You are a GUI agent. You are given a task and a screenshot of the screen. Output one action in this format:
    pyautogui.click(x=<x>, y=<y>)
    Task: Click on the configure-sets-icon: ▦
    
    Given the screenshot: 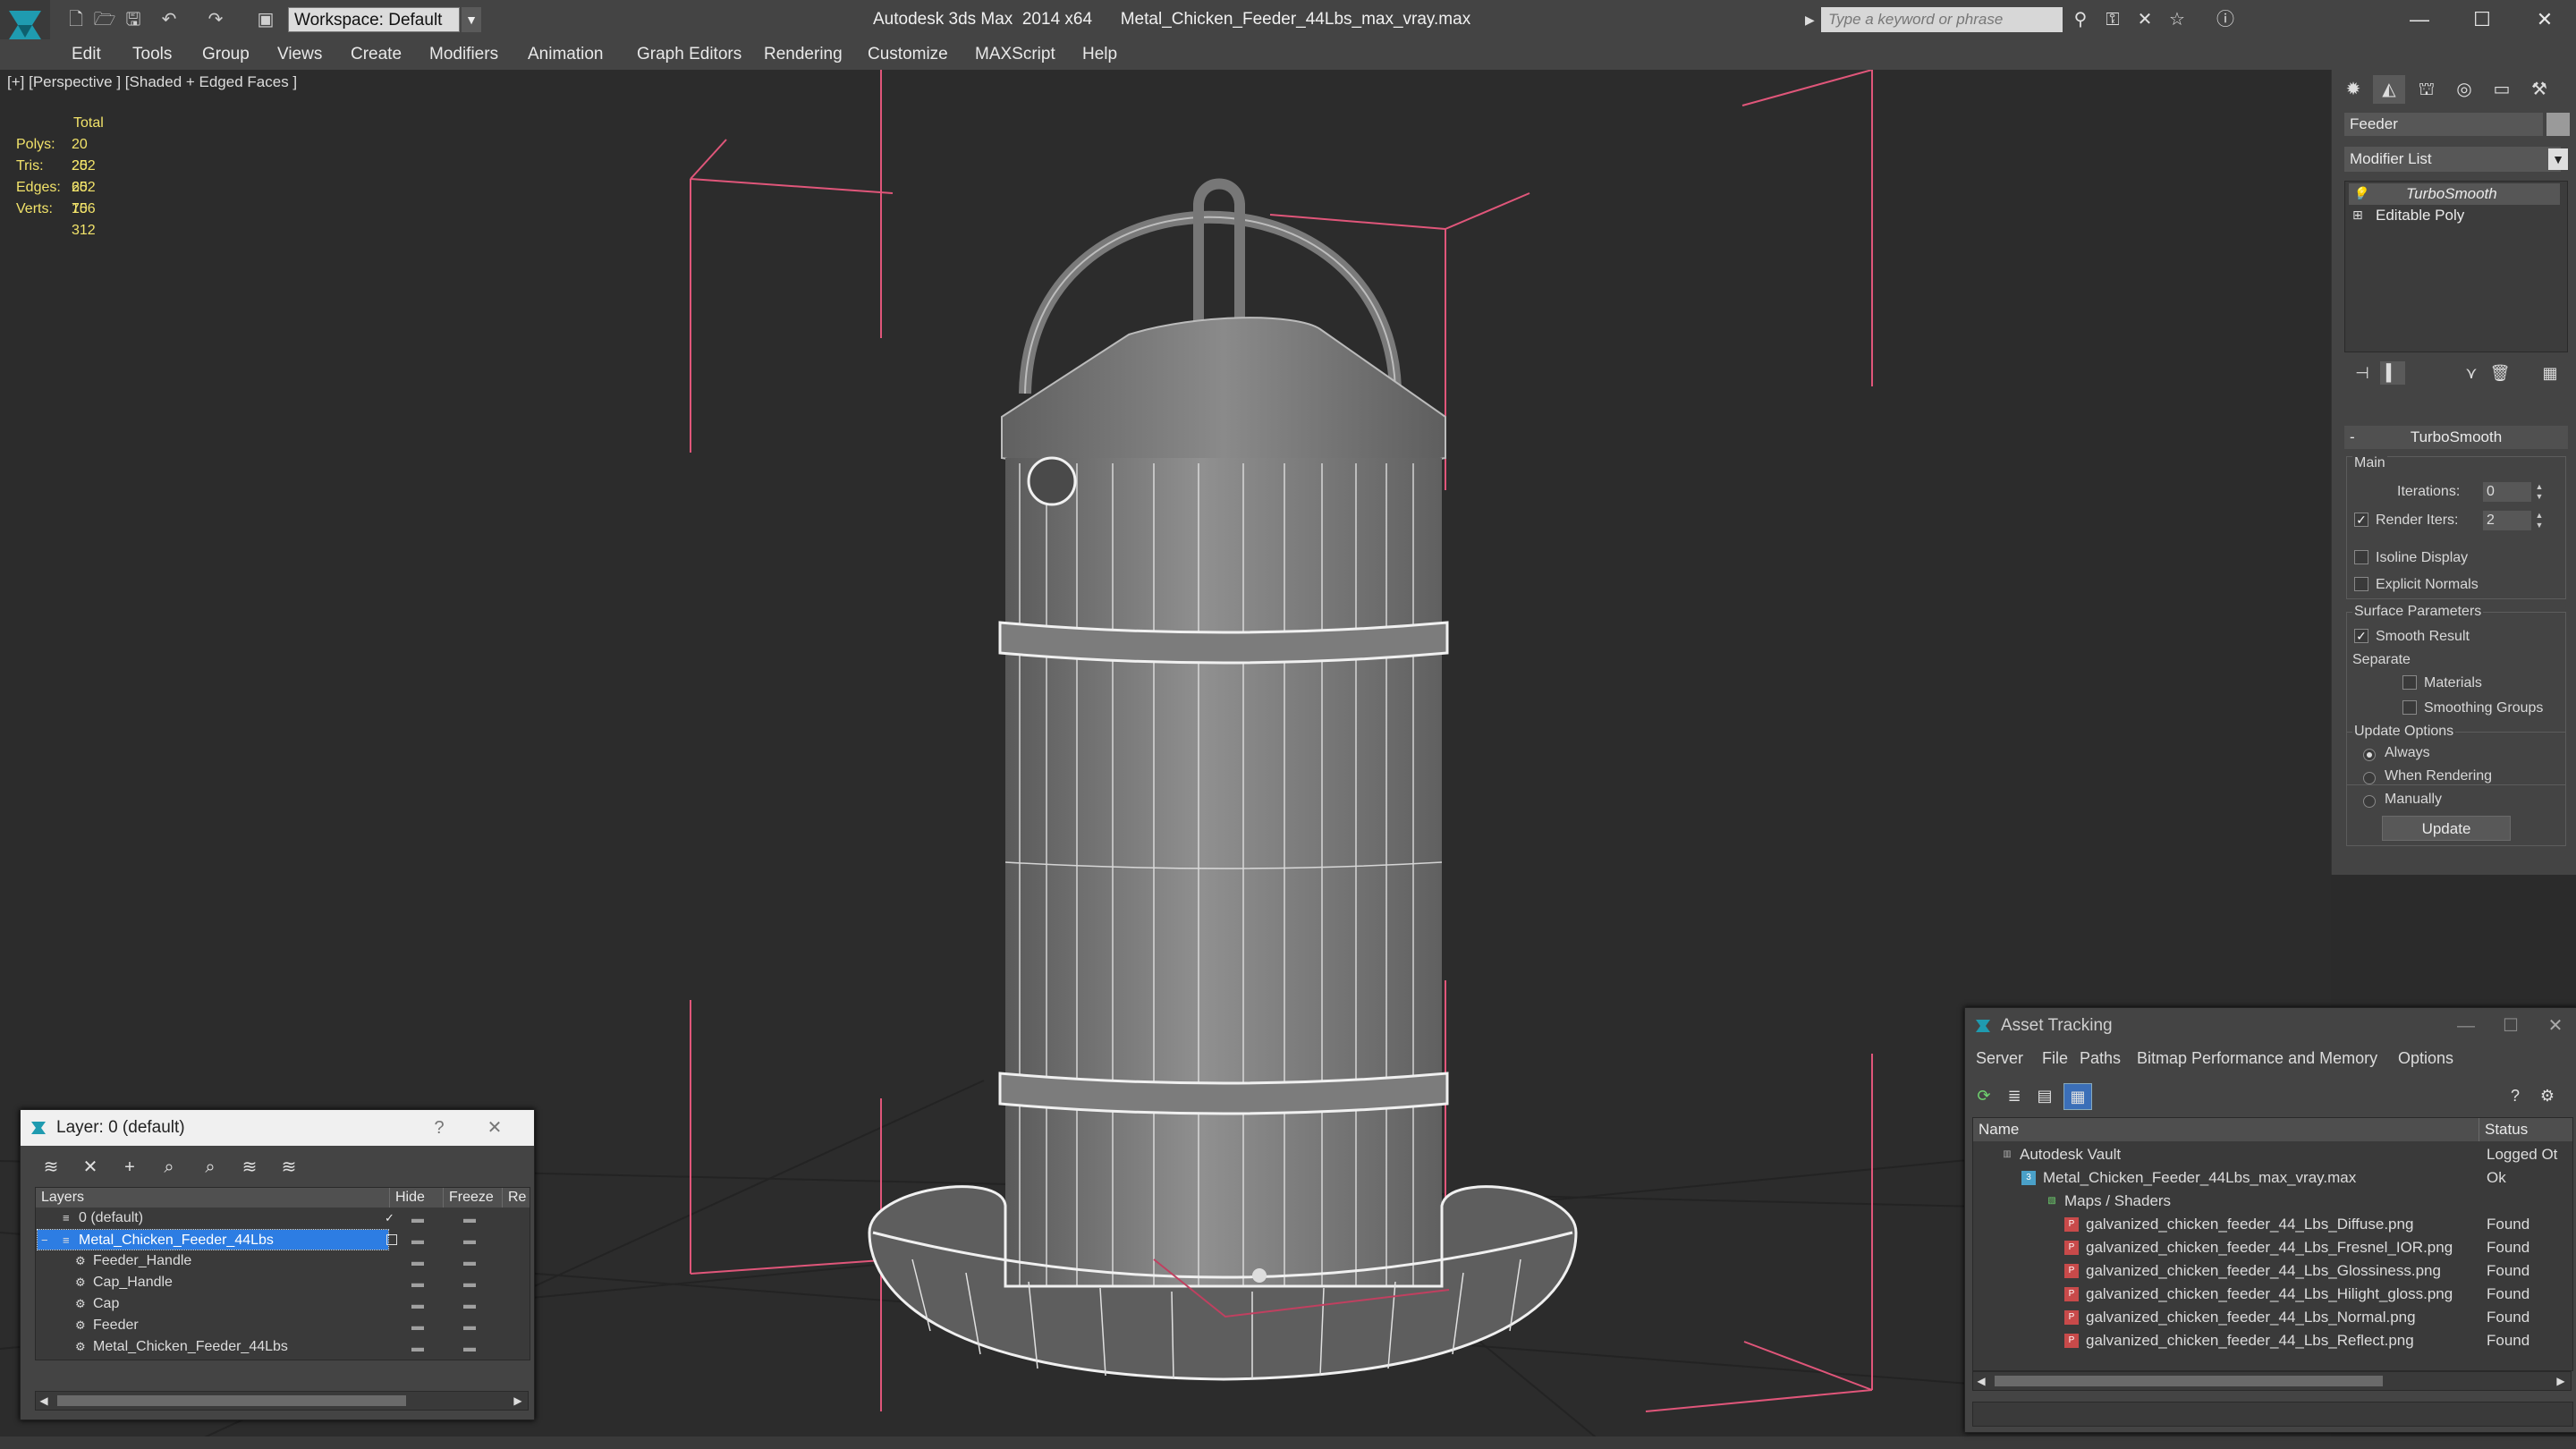 What is the action you would take?
    pyautogui.click(x=2550, y=373)
    